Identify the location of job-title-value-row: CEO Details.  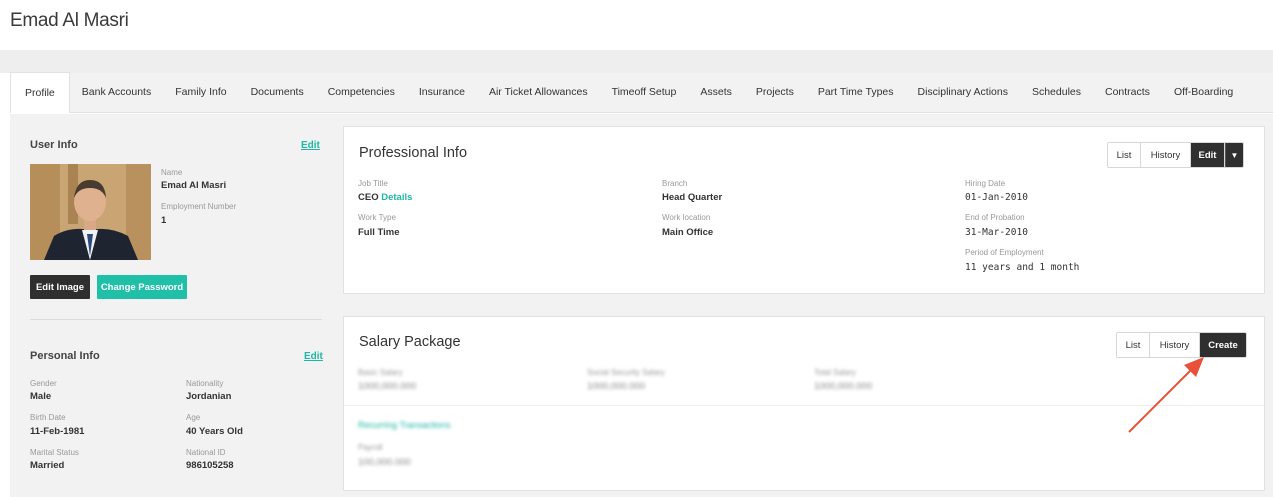
(385, 197).